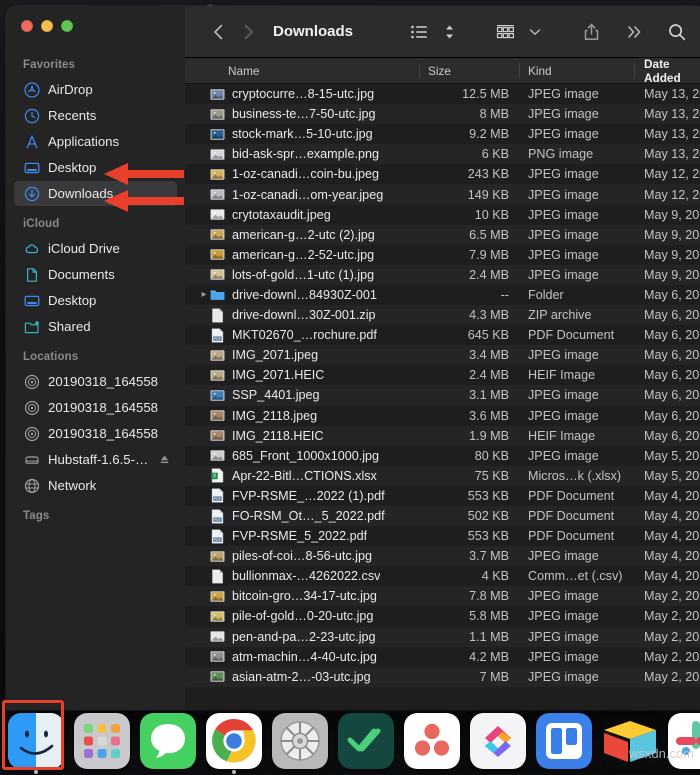 This screenshot has height=775, width=700. Describe the element at coordinates (47, 26) in the screenshot. I see `minimize-button` at that location.